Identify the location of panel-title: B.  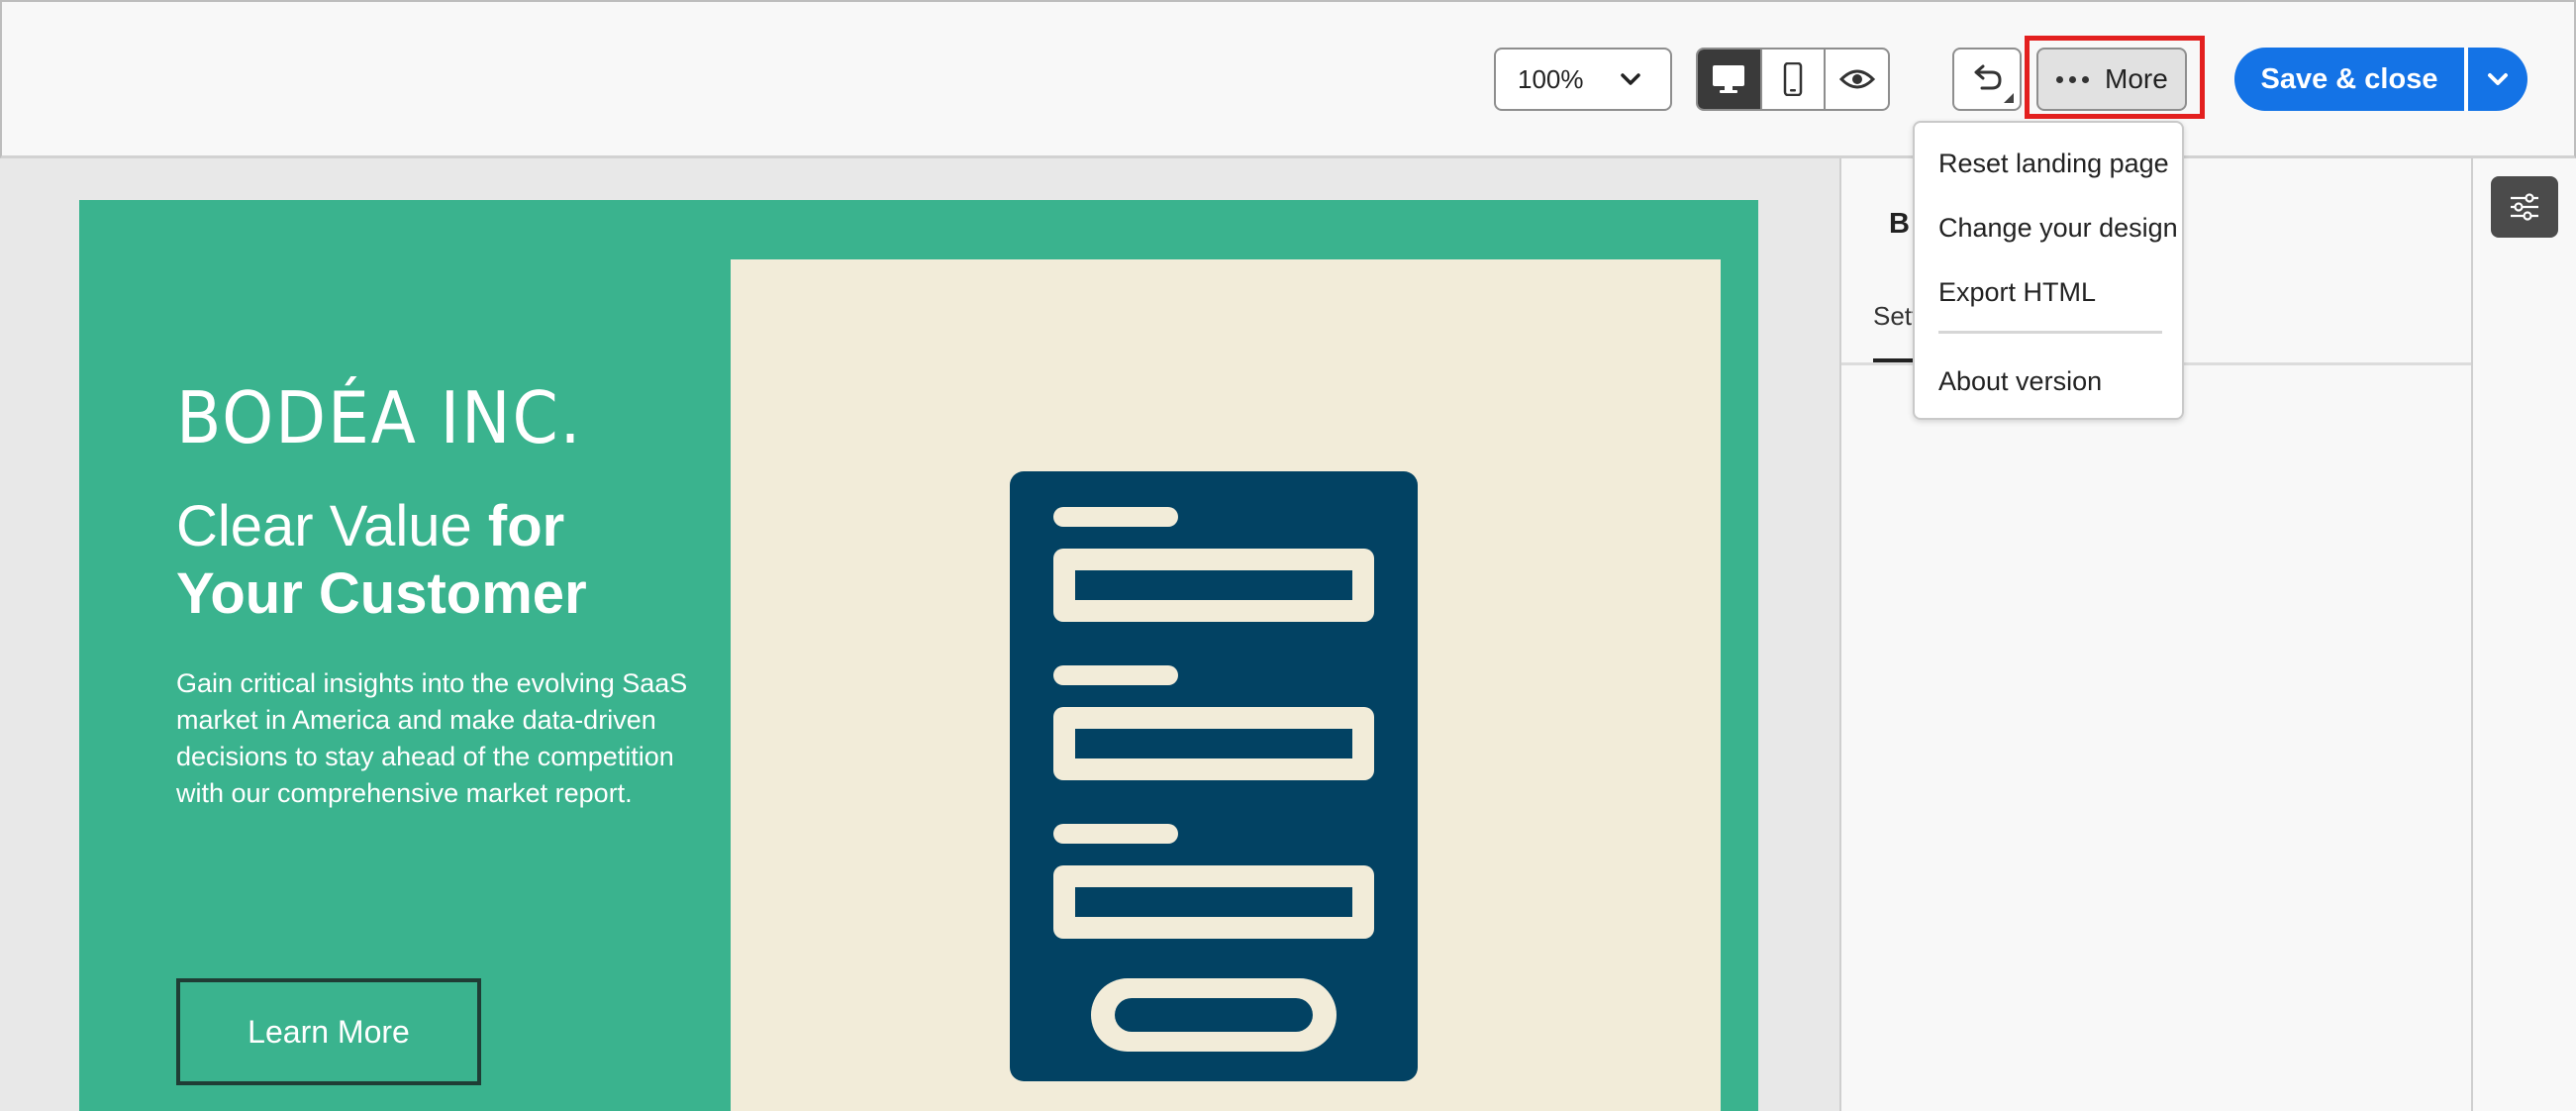
(1900, 224).